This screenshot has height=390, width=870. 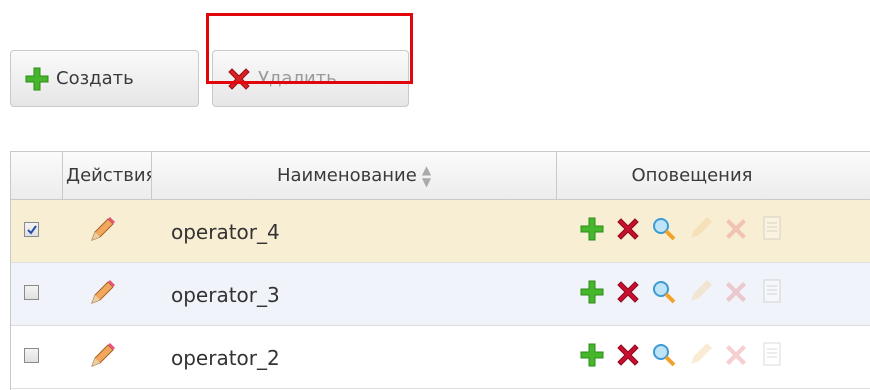 I want to click on highlight-box, so click(x=309, y=48).